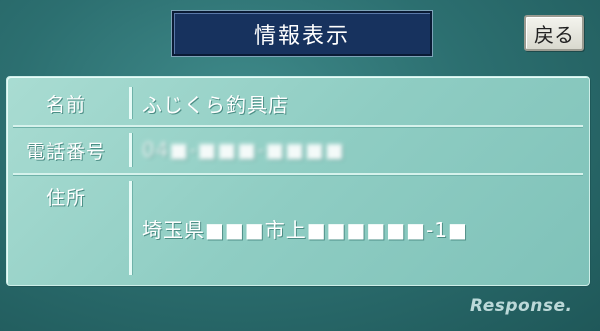 This screenshot has width=600, height=331. Describe the element at coordinates (554, 33) in the screenshot. I see `back-button: 戻る` at that location.